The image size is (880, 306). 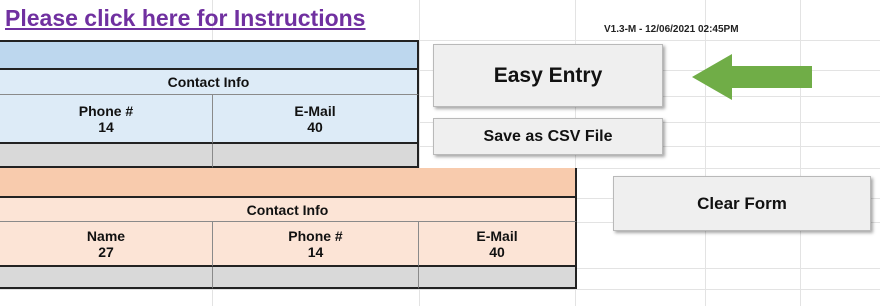 I want to click on save-csv-button: Save as CSV File, so click(x=548, y=136).